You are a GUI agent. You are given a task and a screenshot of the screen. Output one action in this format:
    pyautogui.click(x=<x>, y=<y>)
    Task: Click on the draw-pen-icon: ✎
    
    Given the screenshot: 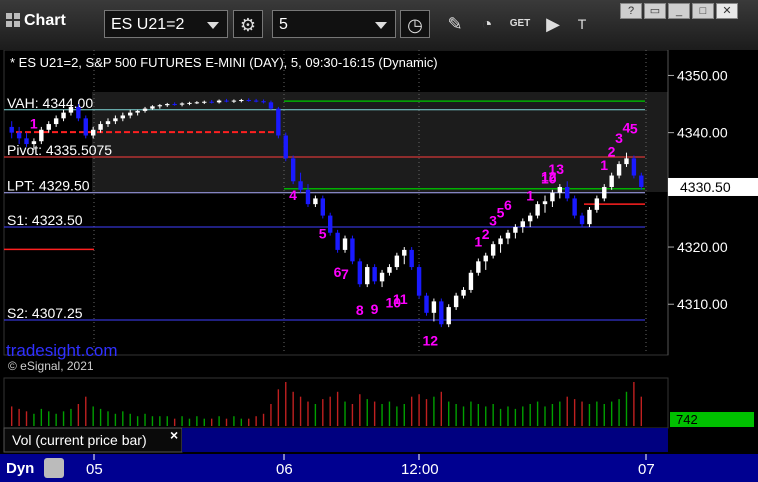 What is the action you would take?
    pyautogui.click(x=455, y=24)
    